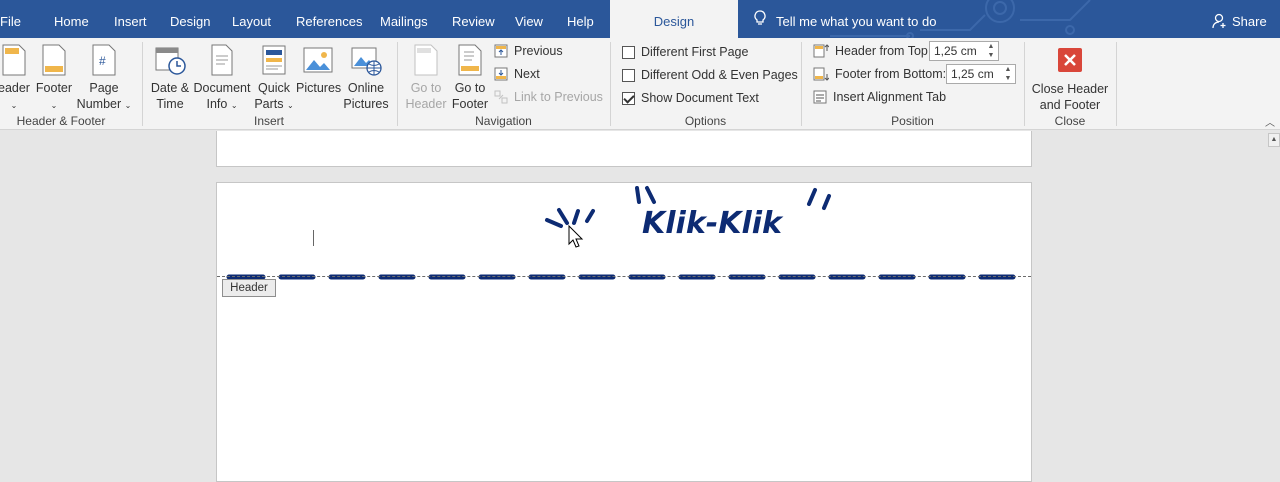 The height and width of the screenshot is (482, 1280). What do you see at coordinates (1070, 60) in the screenshot?
I see `close-icon` at bounding box center [1070, 60].